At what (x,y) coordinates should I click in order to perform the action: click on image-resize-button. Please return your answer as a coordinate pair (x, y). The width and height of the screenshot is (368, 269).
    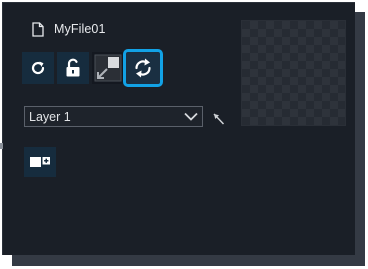
    Looking at the image, I should click on (108, 68).